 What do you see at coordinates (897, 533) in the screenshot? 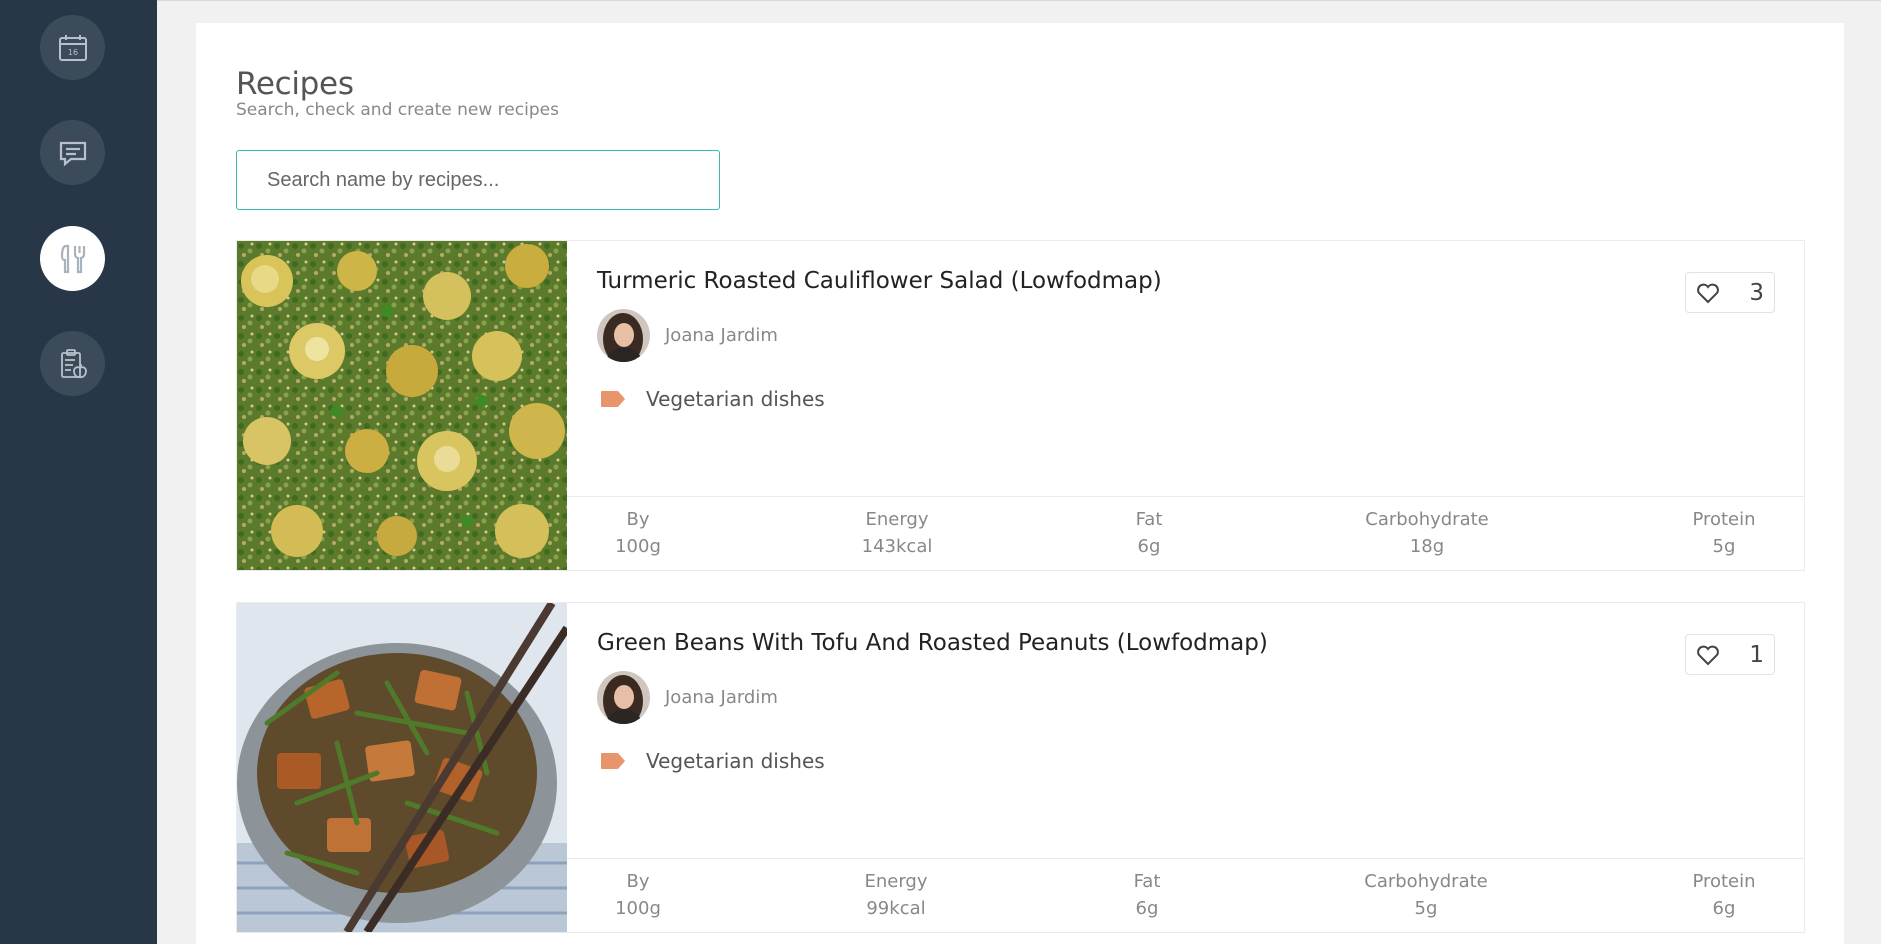
I see `nutrition-energy: Energy 143kcal` at bounding box center [897, 533].